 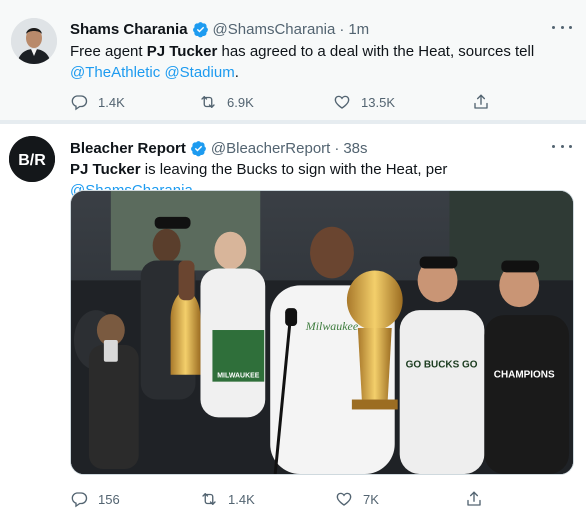 I want to click on tweet-header: Bleacher Report @BleacherReport · 38s, so click(x=219, y=148).